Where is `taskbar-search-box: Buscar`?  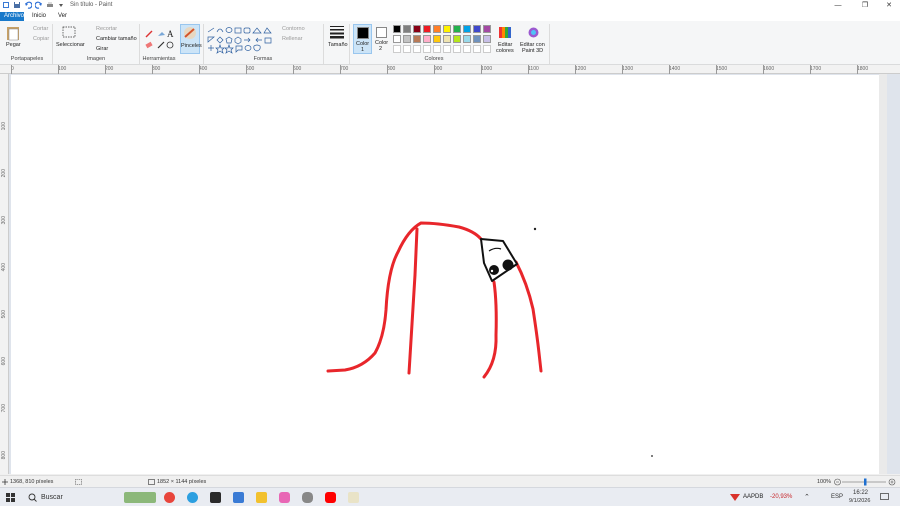 taskbar-search-box: Buscar is located at coordinates (52, 497).